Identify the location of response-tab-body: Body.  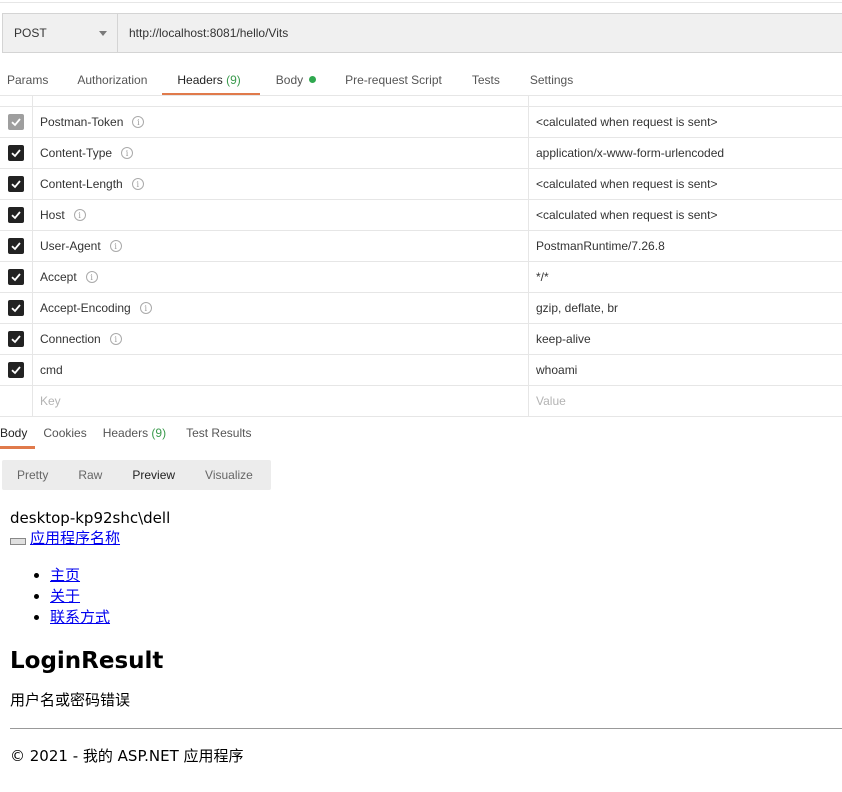
(18, 433).